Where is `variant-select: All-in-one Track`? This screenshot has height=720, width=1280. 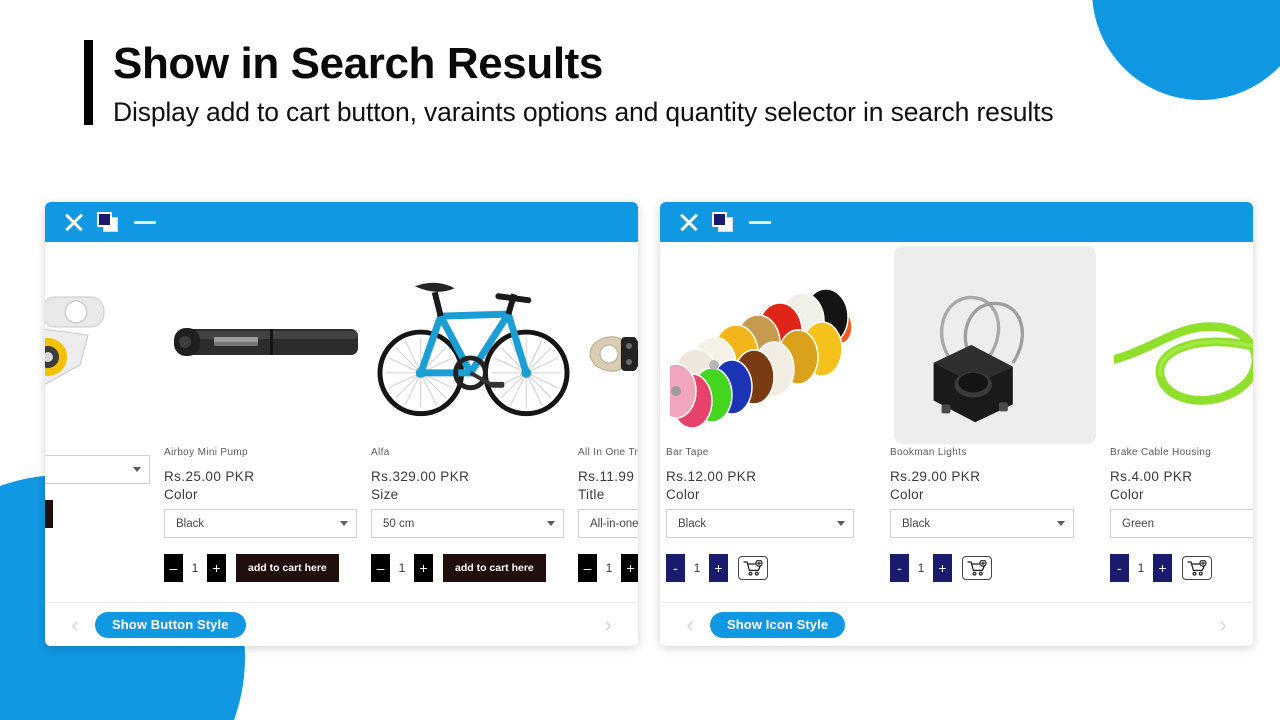 variant-select: All-in-one Track is located at coordinates (608, 523).